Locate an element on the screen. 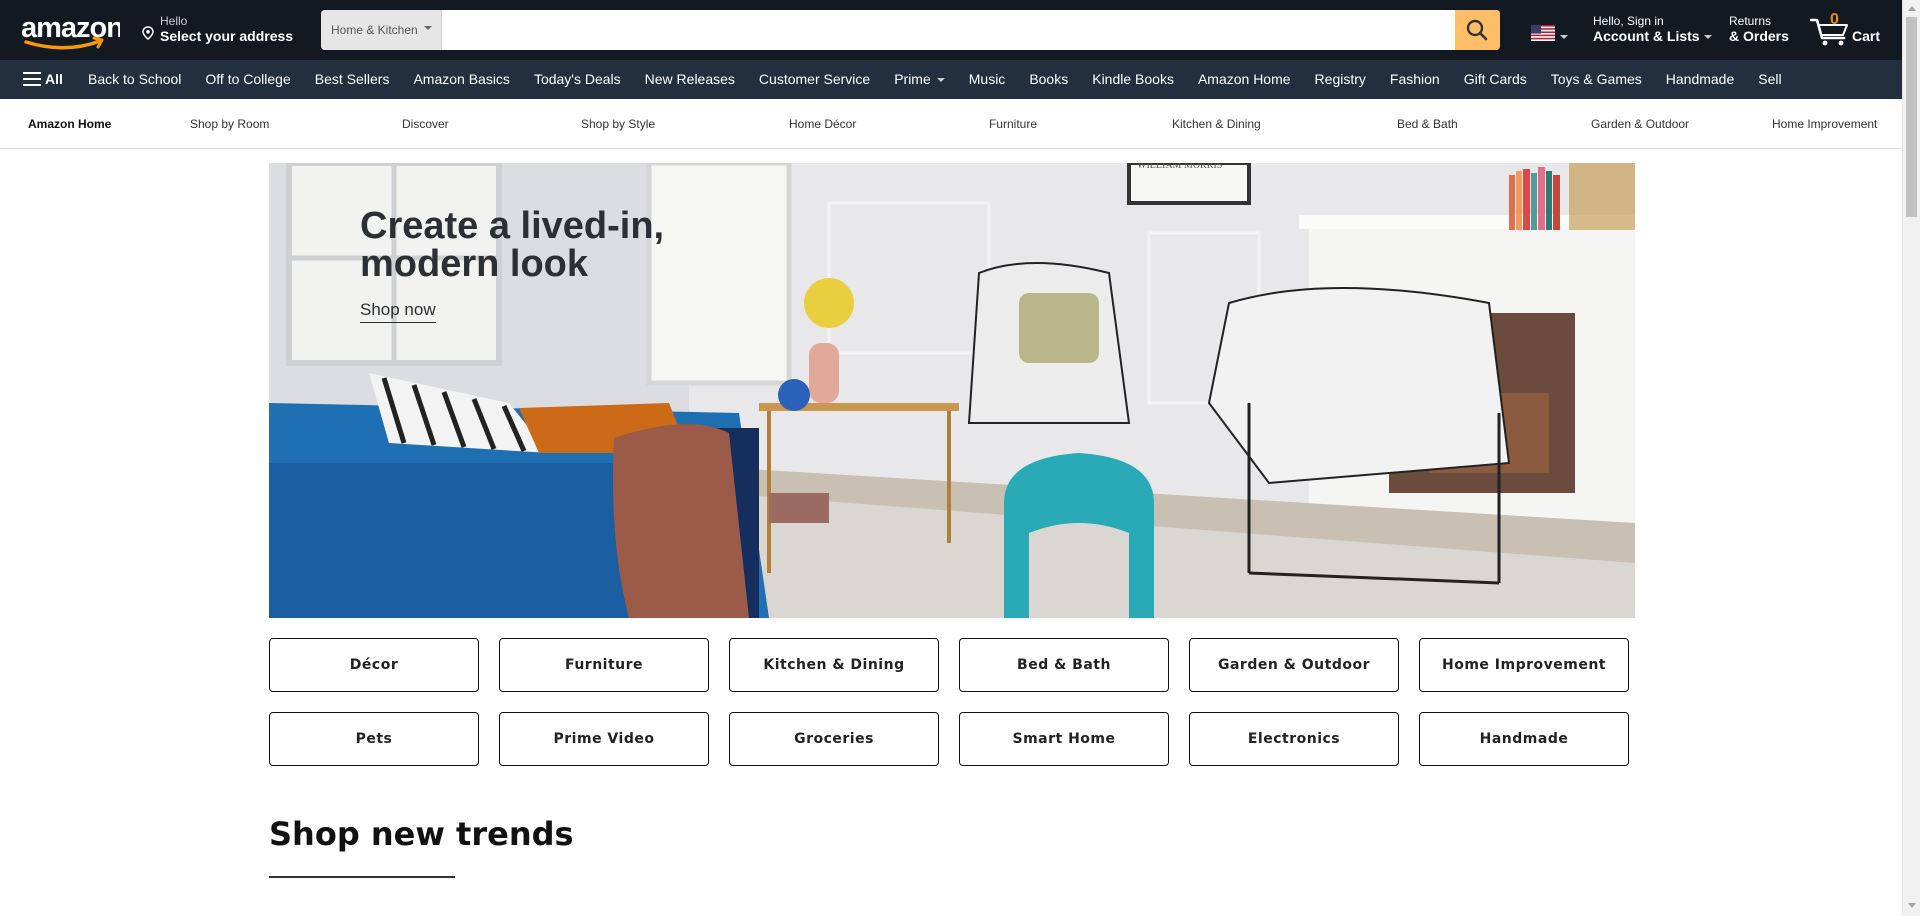  cart-count: 0 is located at coordinates (1834, 19).